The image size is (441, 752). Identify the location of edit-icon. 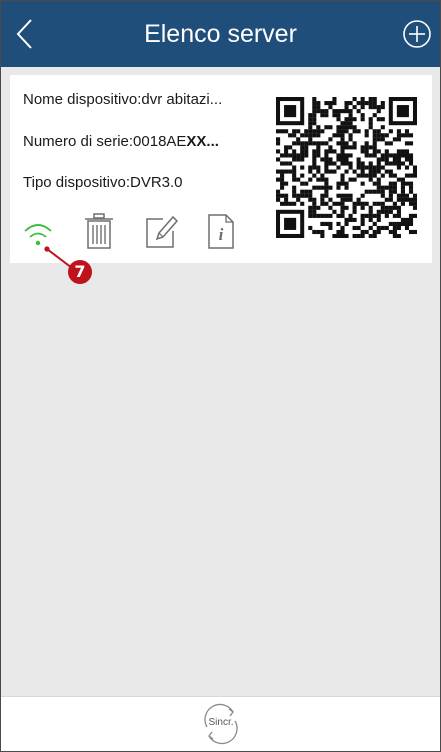
(162, 231).